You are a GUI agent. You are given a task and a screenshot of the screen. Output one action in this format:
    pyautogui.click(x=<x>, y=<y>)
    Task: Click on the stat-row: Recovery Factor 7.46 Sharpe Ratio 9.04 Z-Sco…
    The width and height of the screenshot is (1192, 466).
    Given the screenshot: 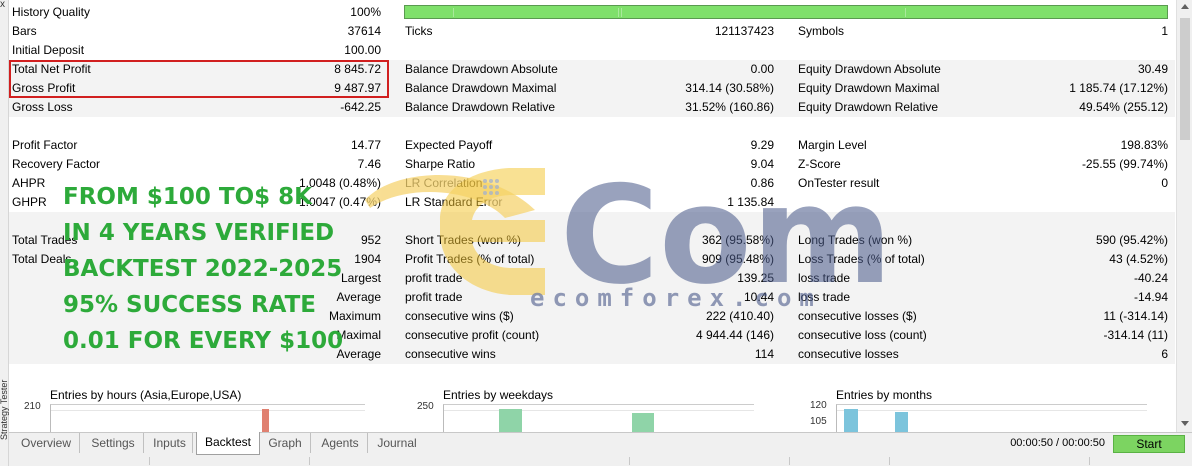 What is the action you would take?
    pyautogui.click(x=592, y=164)
    